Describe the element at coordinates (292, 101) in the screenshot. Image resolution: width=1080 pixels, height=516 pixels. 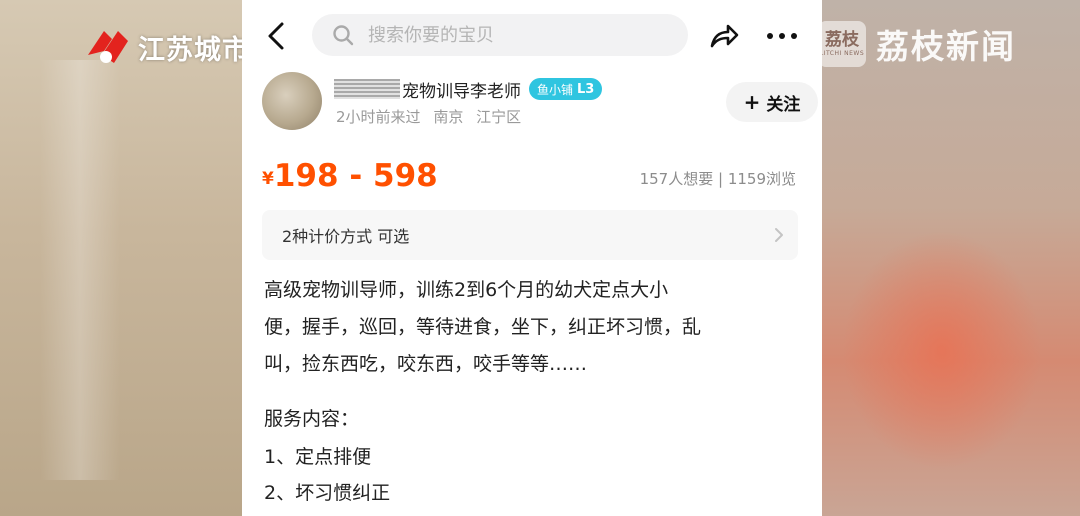
I see `avatar` at that location.